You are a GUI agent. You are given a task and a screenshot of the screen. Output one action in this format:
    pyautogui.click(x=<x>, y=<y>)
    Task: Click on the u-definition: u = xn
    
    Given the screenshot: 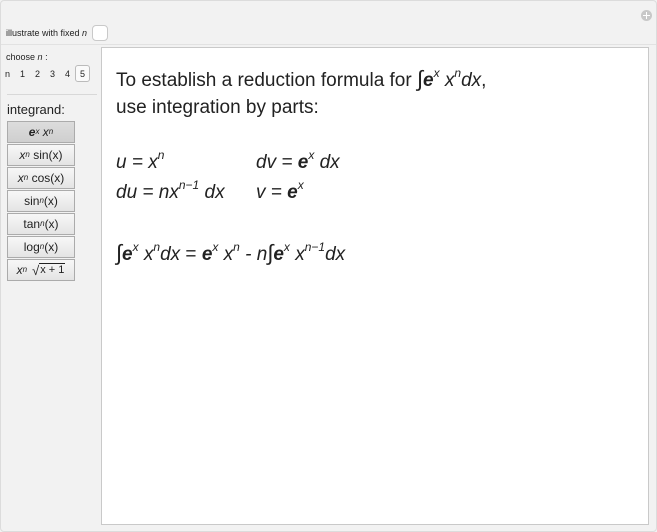 What is the action you would take?
    pyautogui.click(x=140, y=160)
    